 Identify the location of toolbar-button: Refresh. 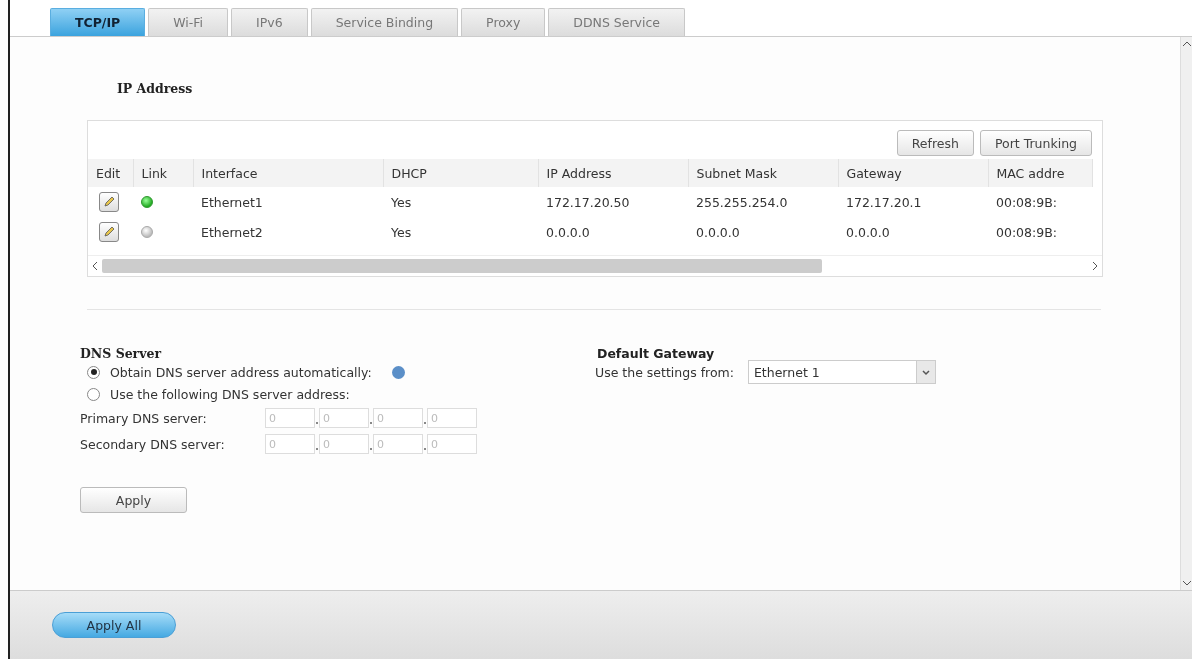
(935, 143).